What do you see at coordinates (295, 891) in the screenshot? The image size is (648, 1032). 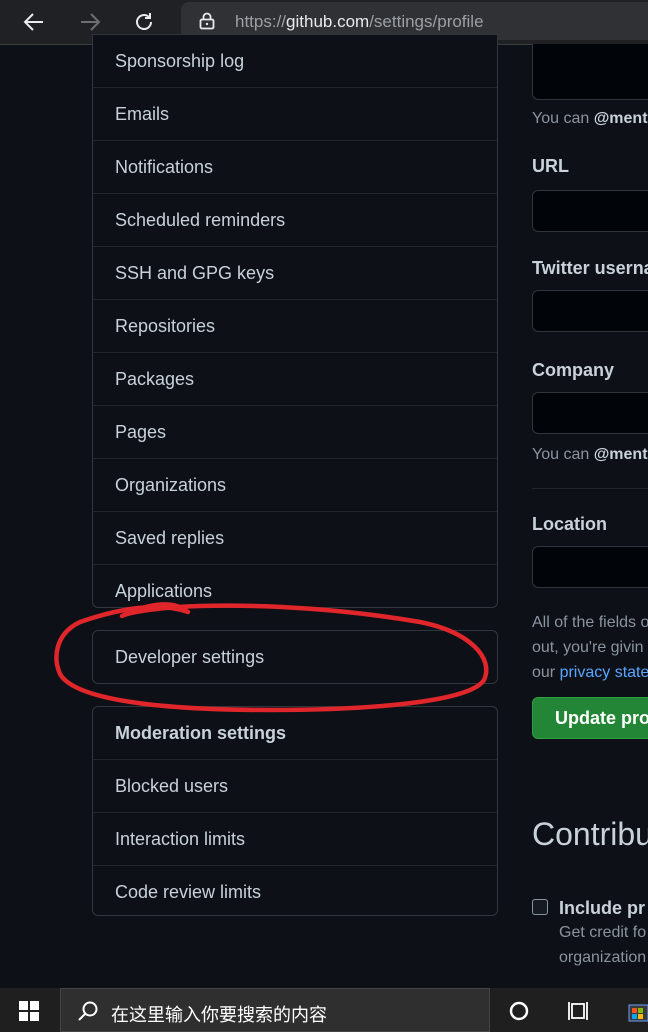 I see `menu-item-code-review-limits: Code review limits` at bounding box center [295, 891].